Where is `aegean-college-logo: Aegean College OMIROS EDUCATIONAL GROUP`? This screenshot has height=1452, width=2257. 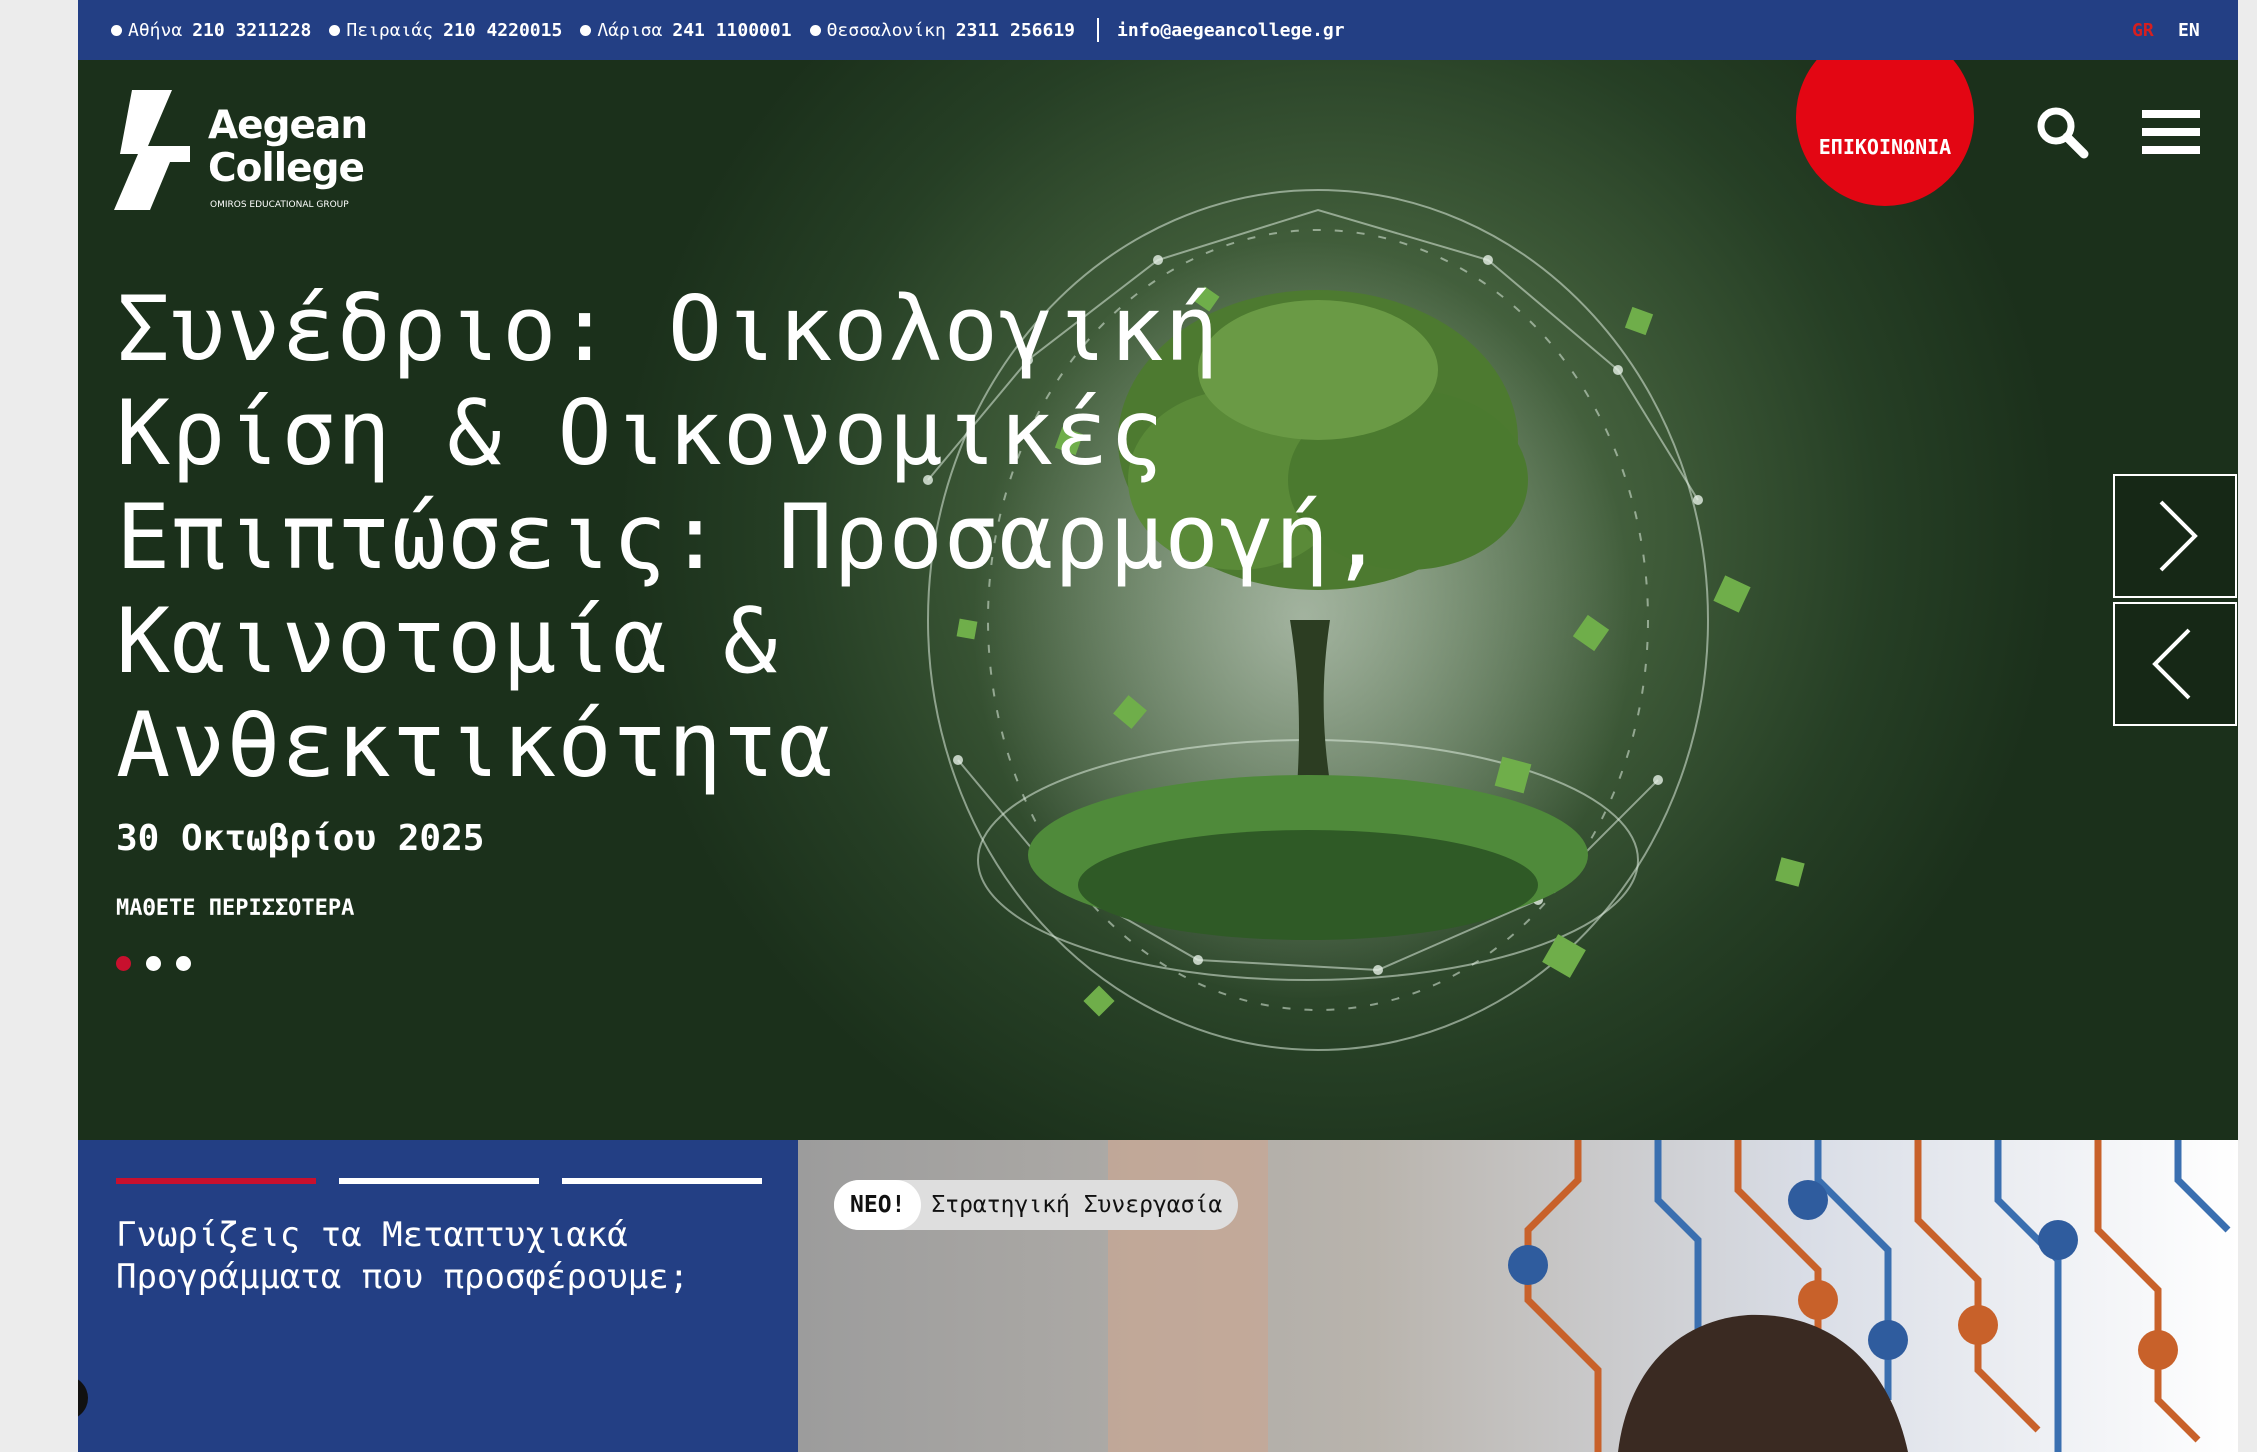
aegean-college-logo: Aegean College OMIROS EDUCATIONAL GROUP is located at coordinates (244, 155).